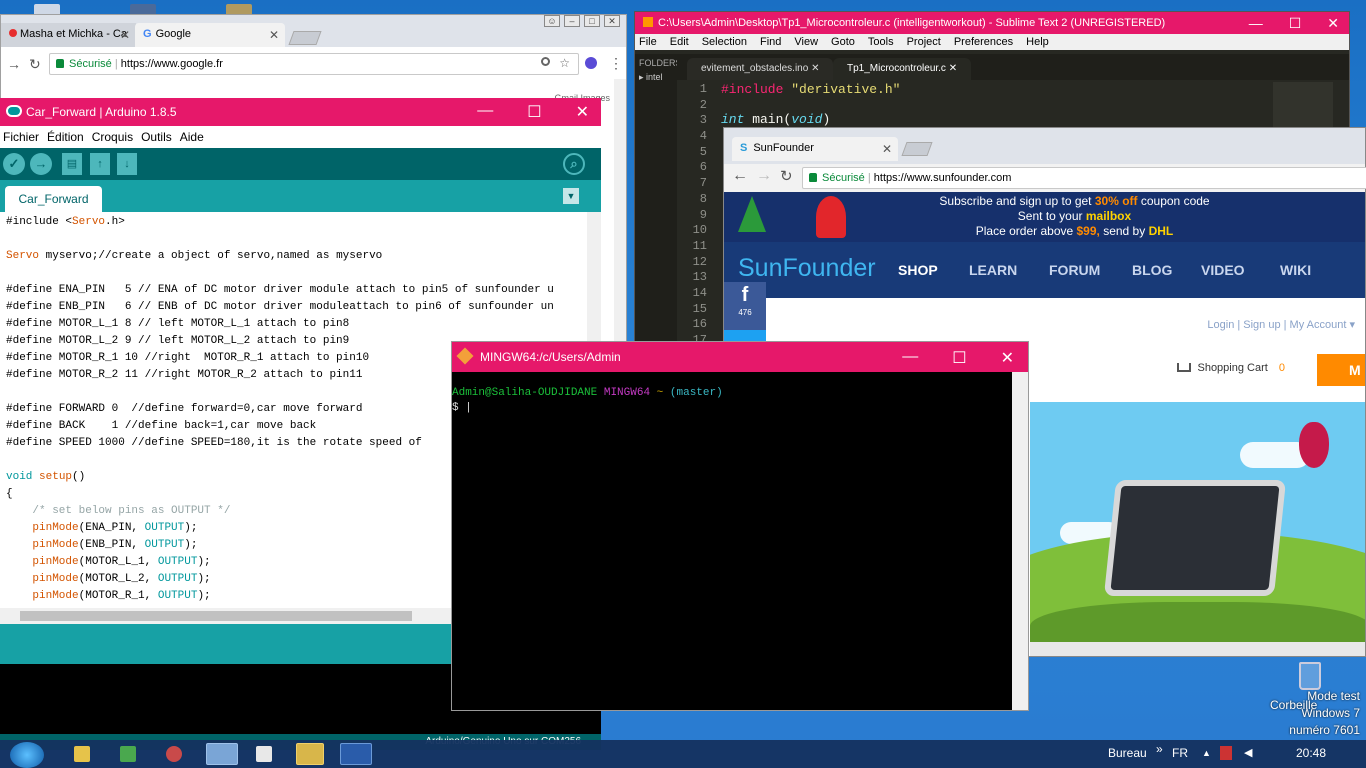 The width and height of the screenshot is (1366, 768). I want to click on location-icon, so click(545, 61).